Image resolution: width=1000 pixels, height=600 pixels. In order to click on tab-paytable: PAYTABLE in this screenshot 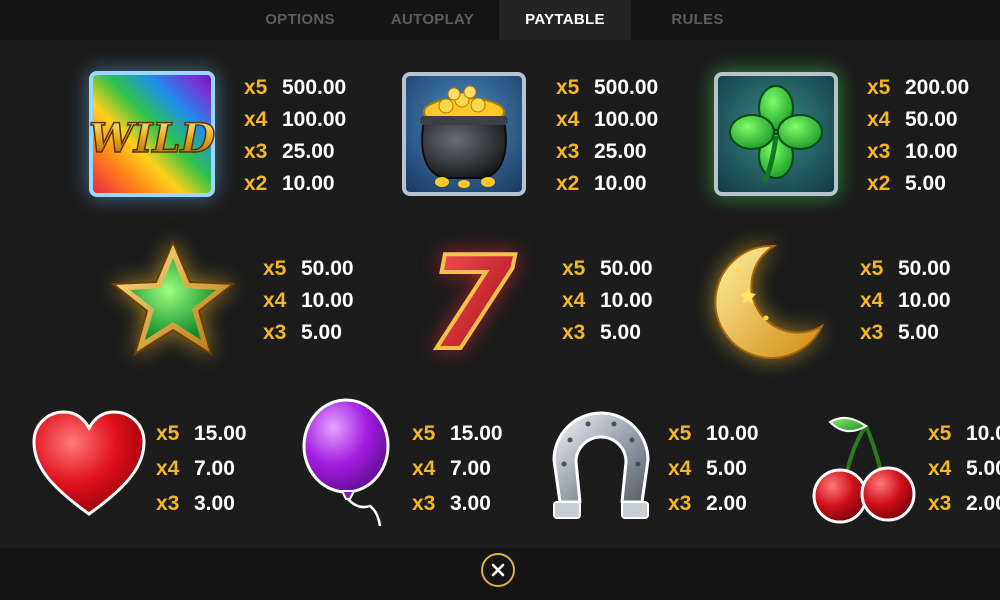, I will do `click(565, 20)`.